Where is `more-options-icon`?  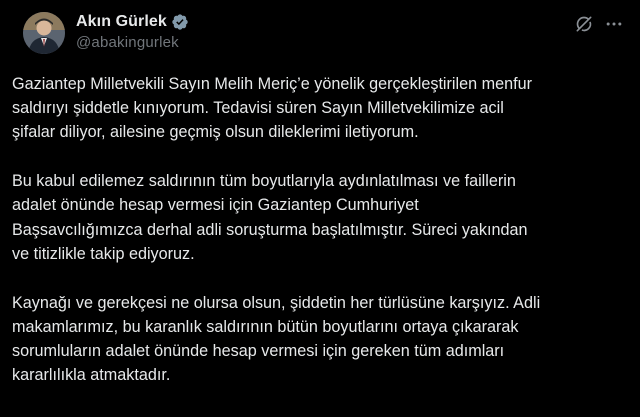
more-options-icon is located at coordinates (614, 24).